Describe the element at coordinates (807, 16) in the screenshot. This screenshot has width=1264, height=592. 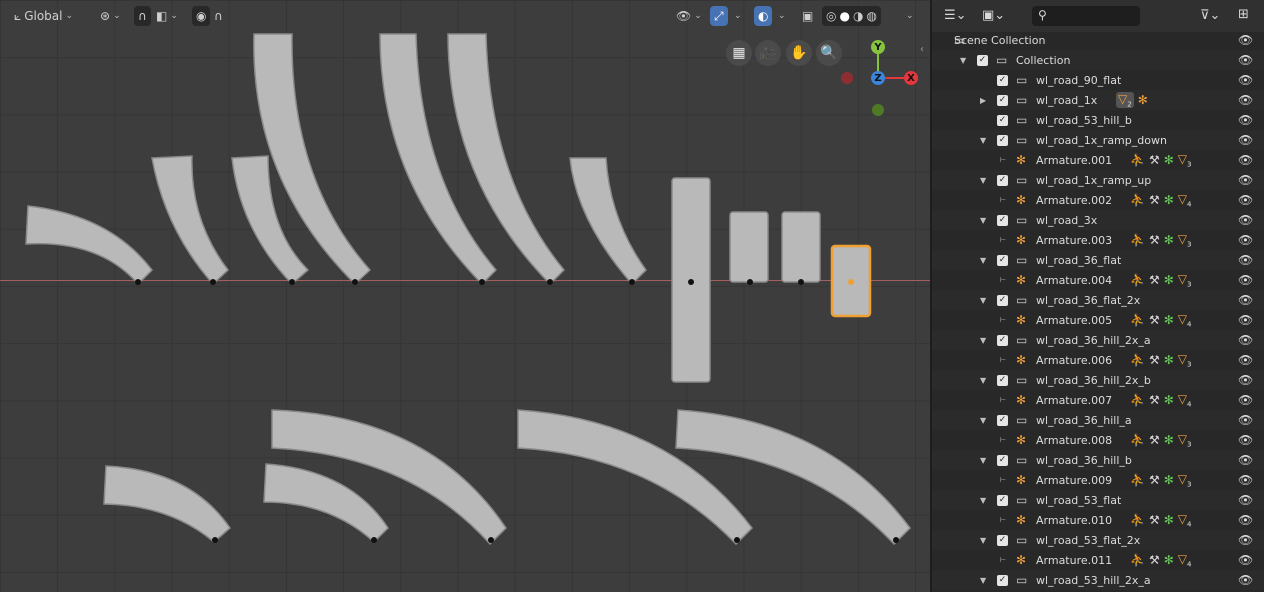
I see `xray-toggle: ▣` at that location.